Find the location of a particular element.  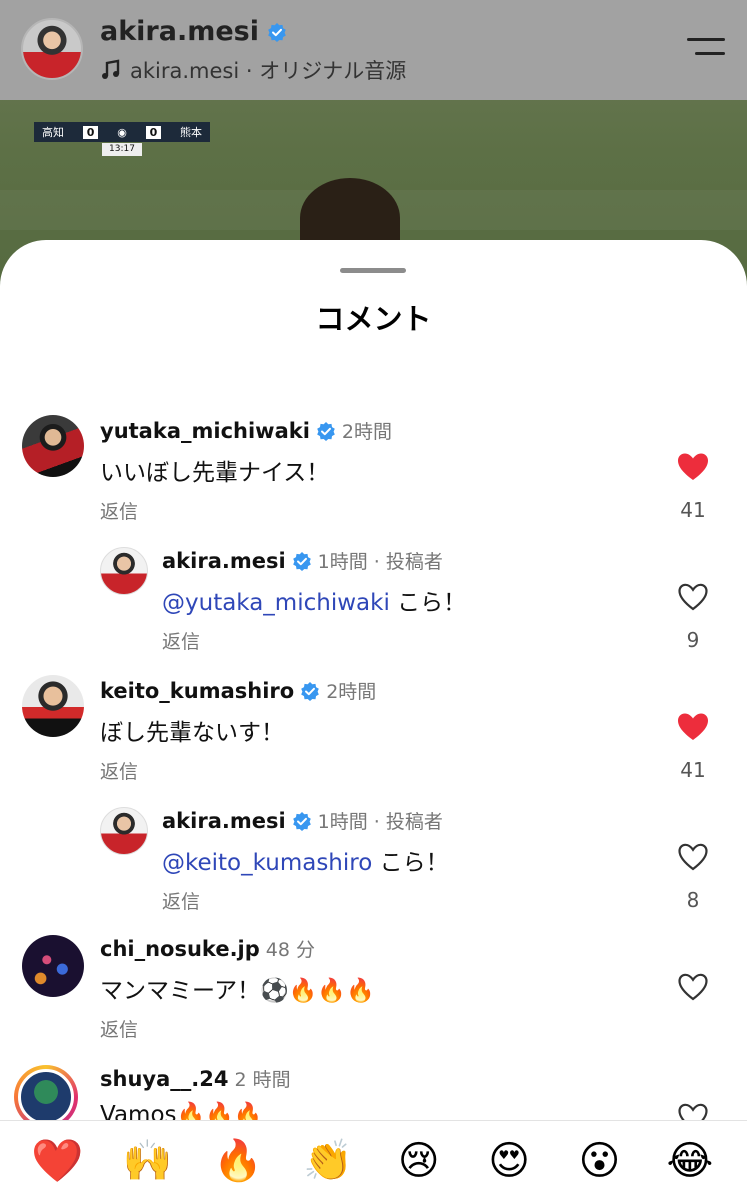

like-count: 9 is located at coordinates (693, 640).